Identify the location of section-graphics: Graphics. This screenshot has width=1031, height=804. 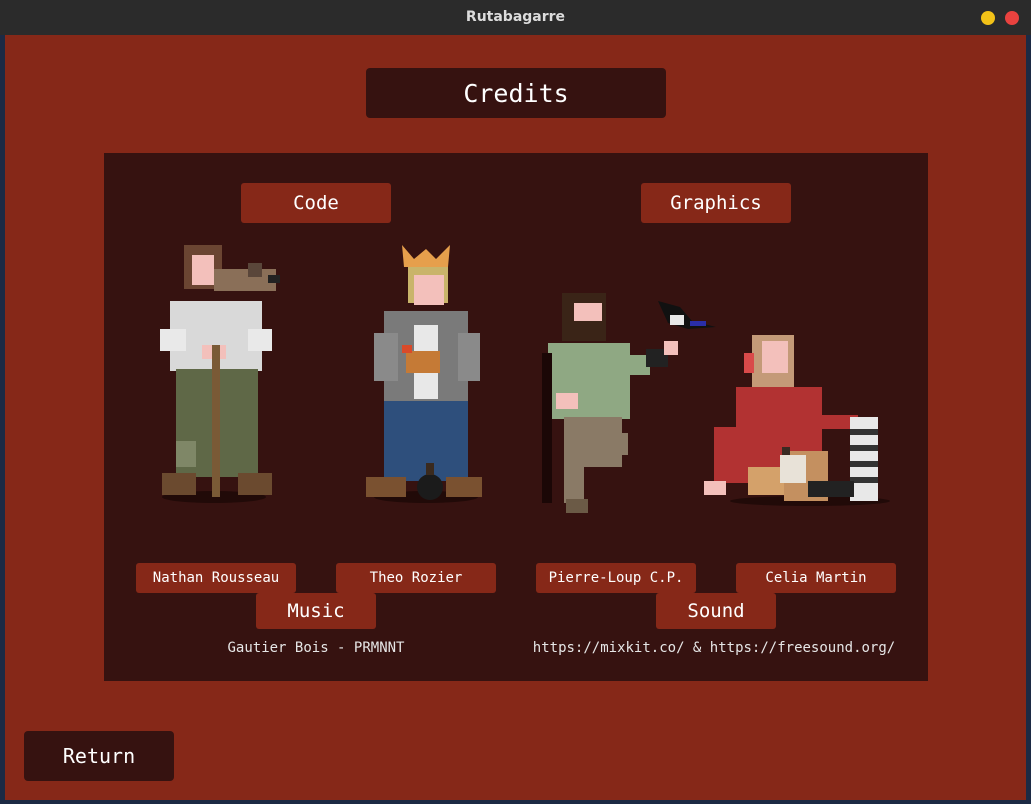
(716, 203).